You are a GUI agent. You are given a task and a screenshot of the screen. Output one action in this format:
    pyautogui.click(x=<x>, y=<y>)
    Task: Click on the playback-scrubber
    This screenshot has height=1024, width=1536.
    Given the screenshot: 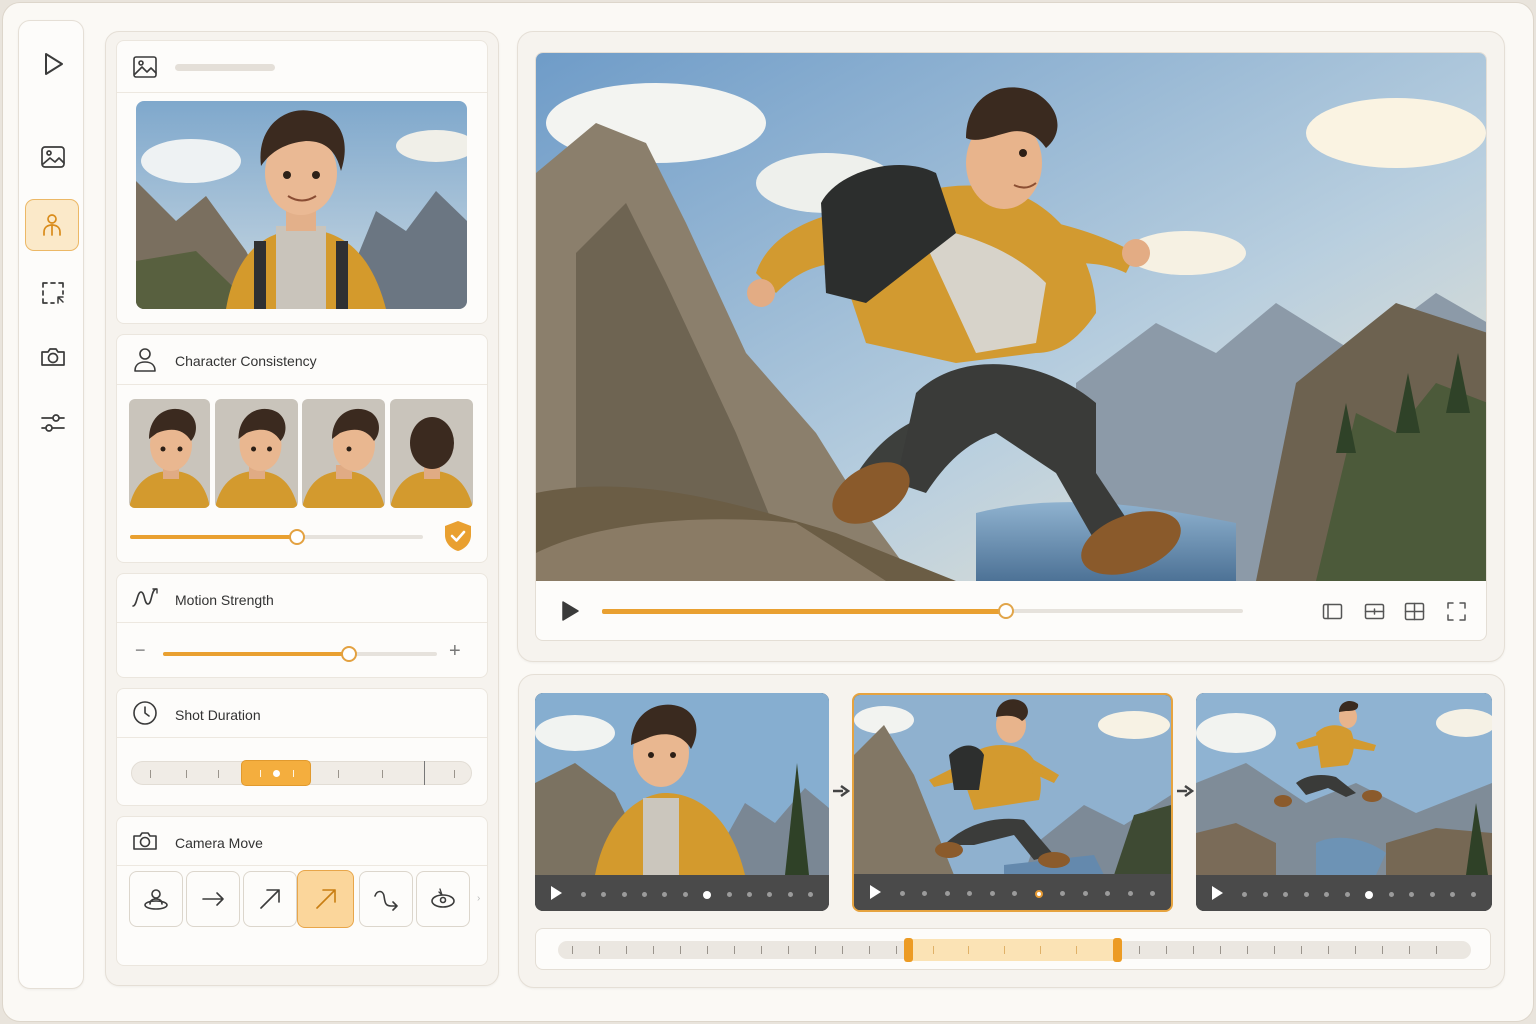 What is the action you would take?
    pyautogui.click(x=922, y=611)
    